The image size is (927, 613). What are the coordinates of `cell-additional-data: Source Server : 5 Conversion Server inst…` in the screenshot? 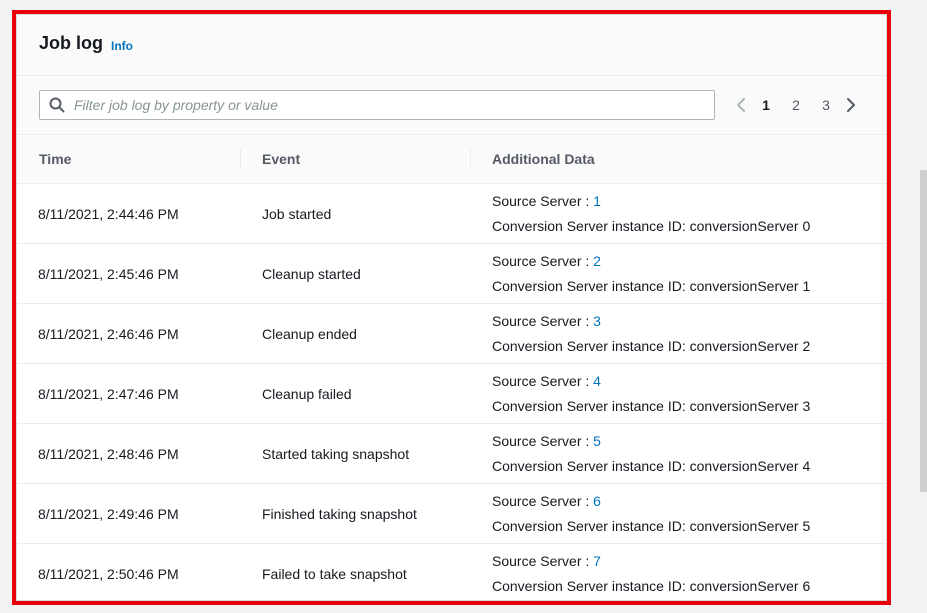 It's located at (678, 453).